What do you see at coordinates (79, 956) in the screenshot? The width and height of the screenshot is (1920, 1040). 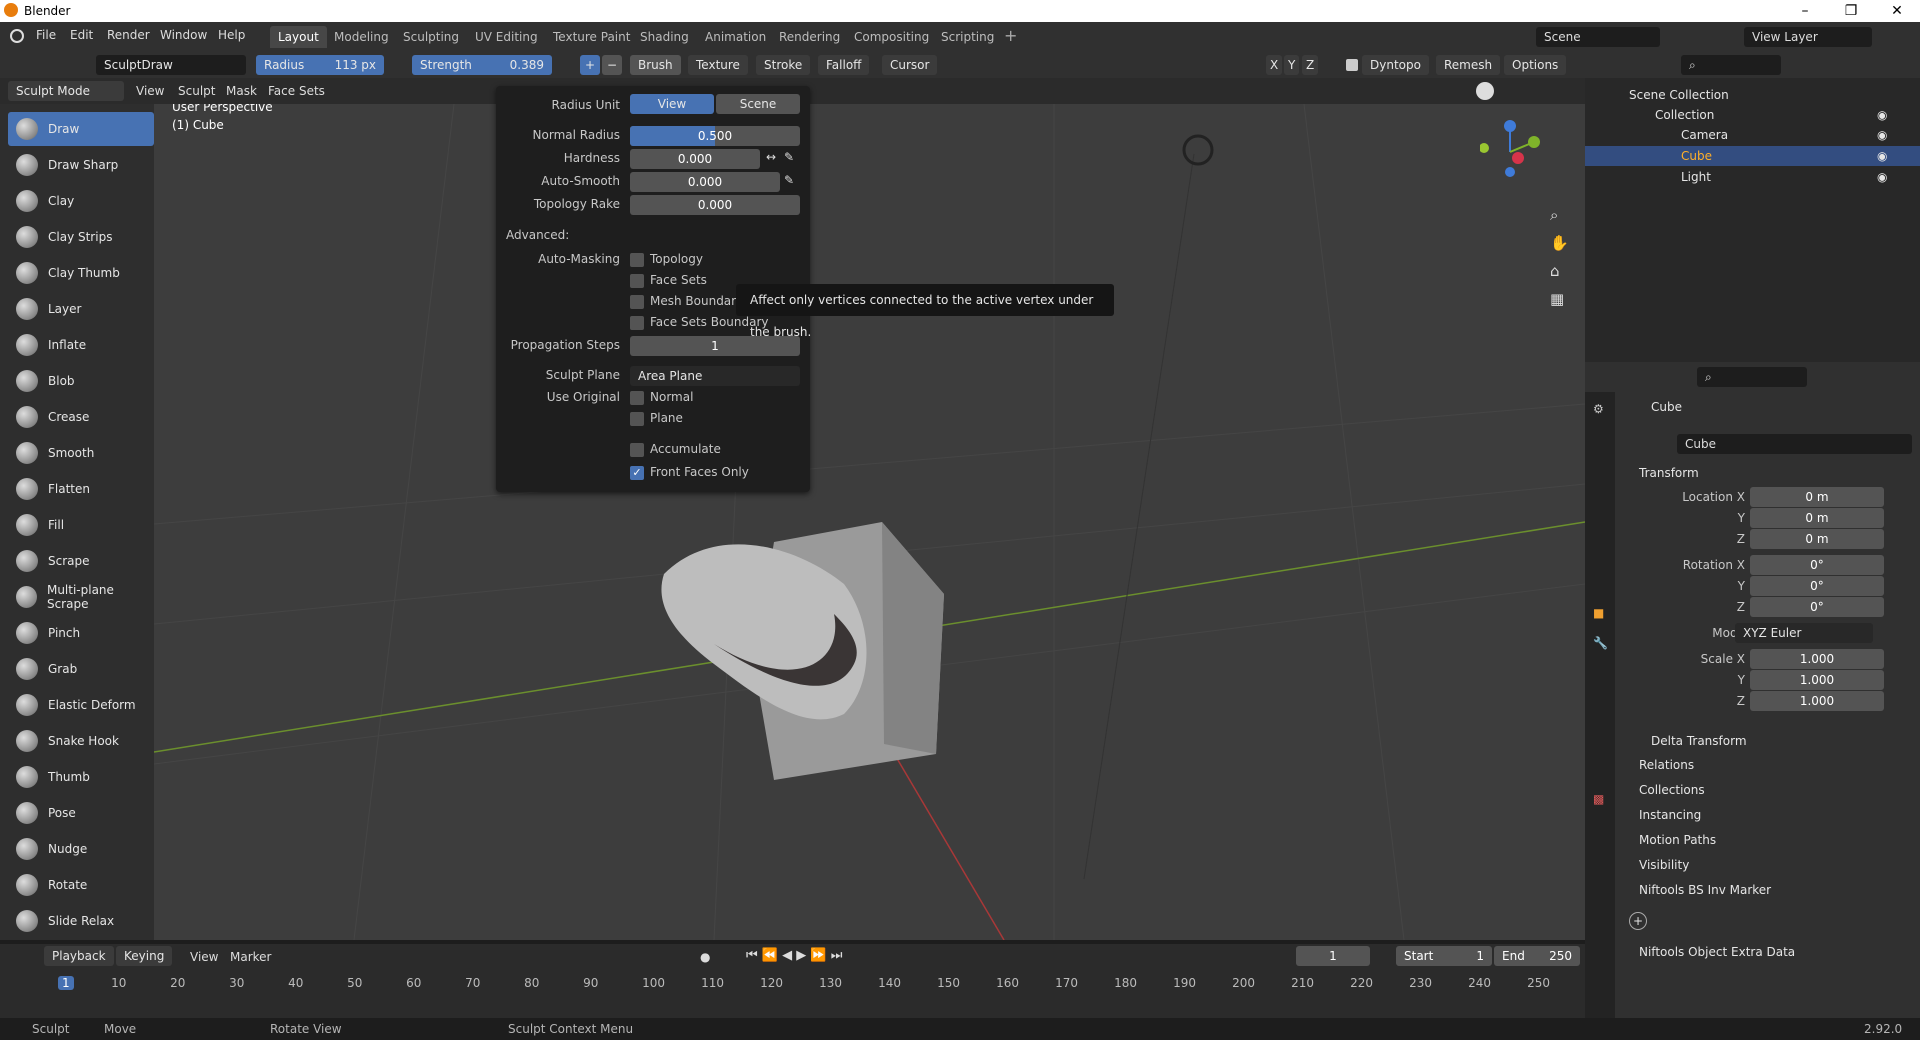 I see `playback-menu: Playback` at bounding box center [79, 956].